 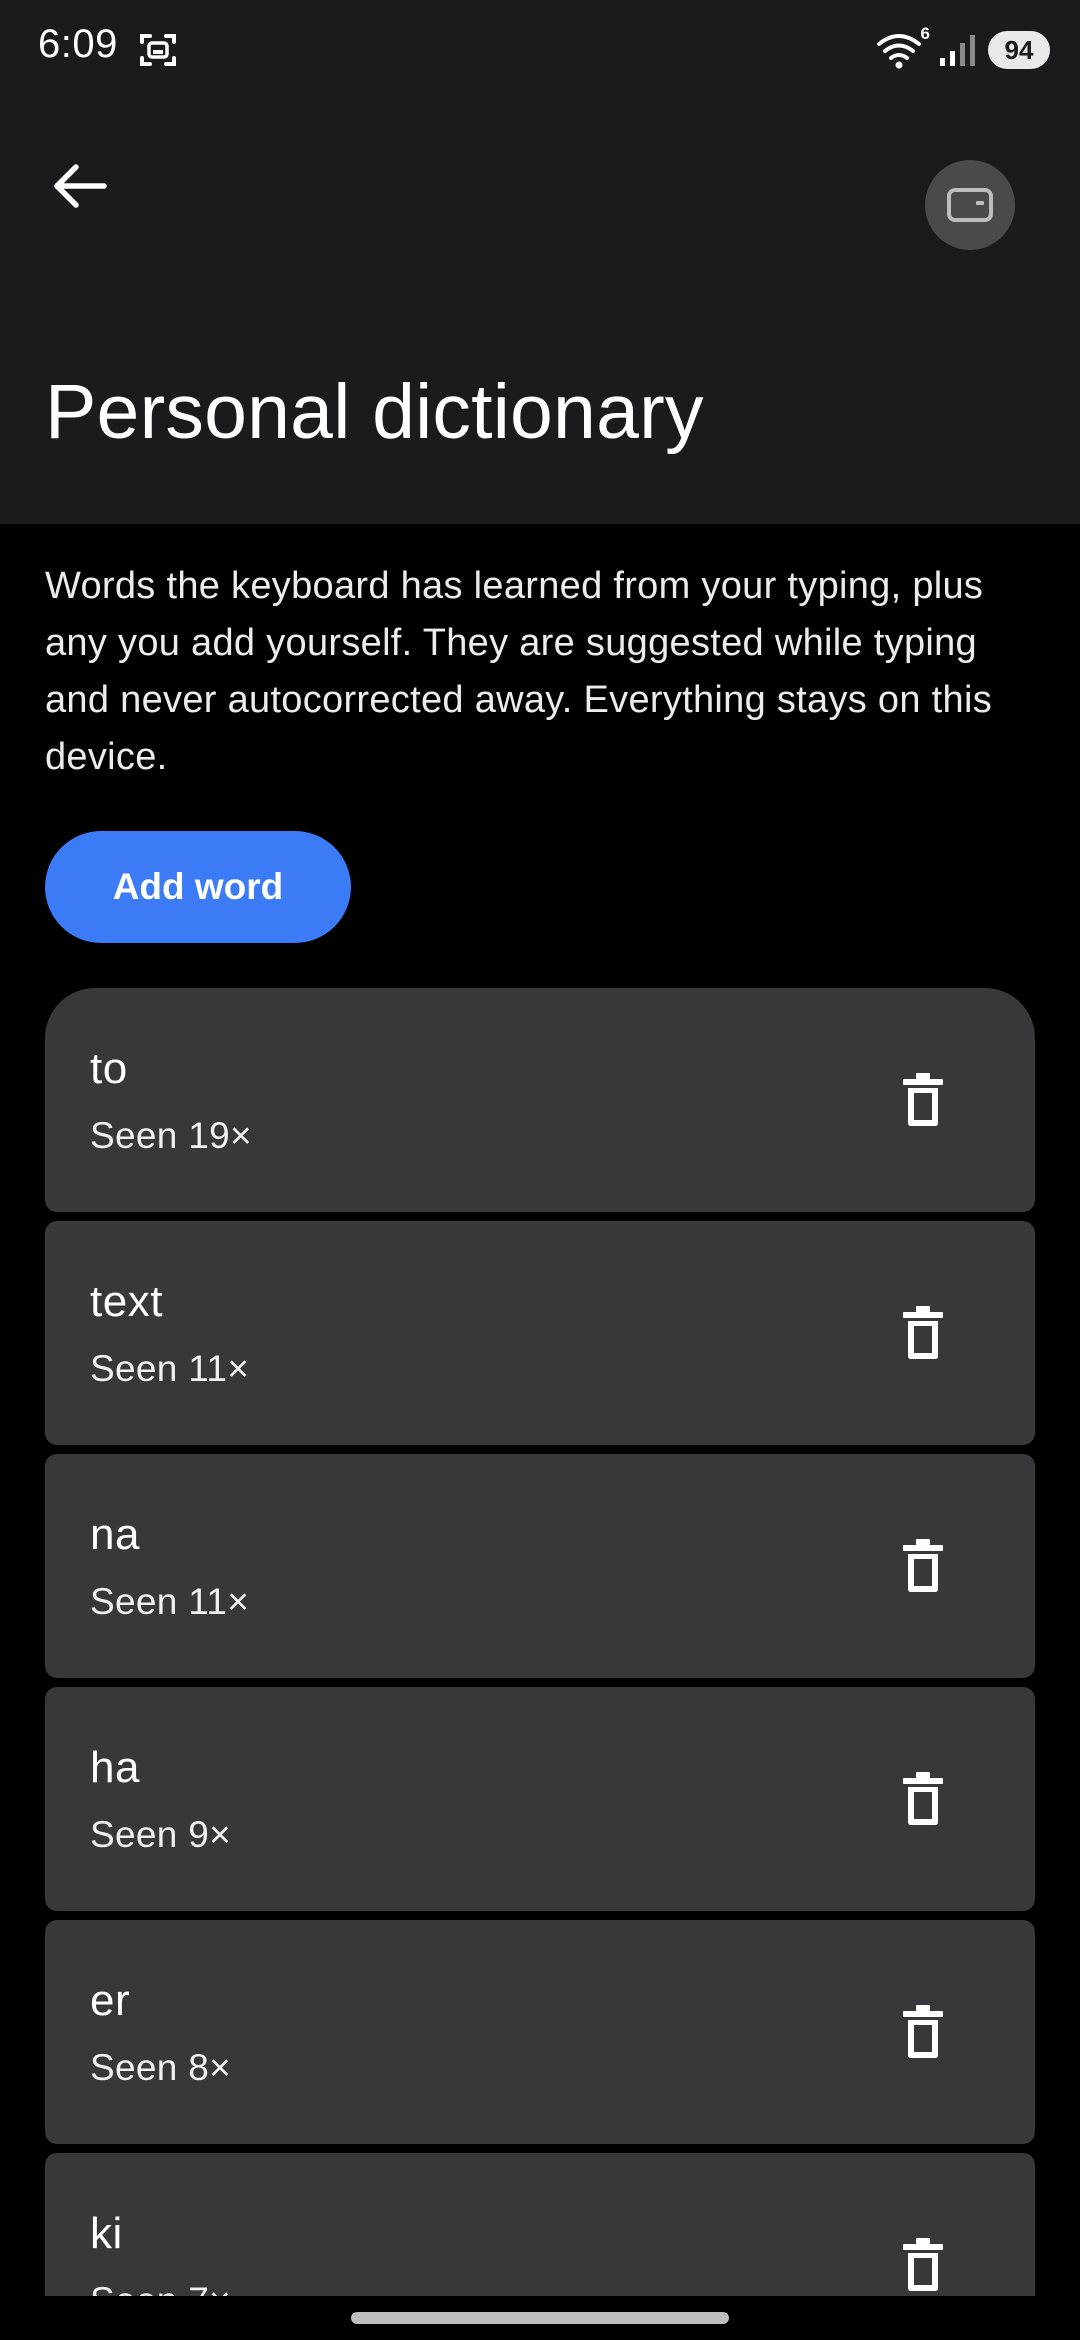 I want to click on status-icons: 6 94, so click(x=963, y=48).